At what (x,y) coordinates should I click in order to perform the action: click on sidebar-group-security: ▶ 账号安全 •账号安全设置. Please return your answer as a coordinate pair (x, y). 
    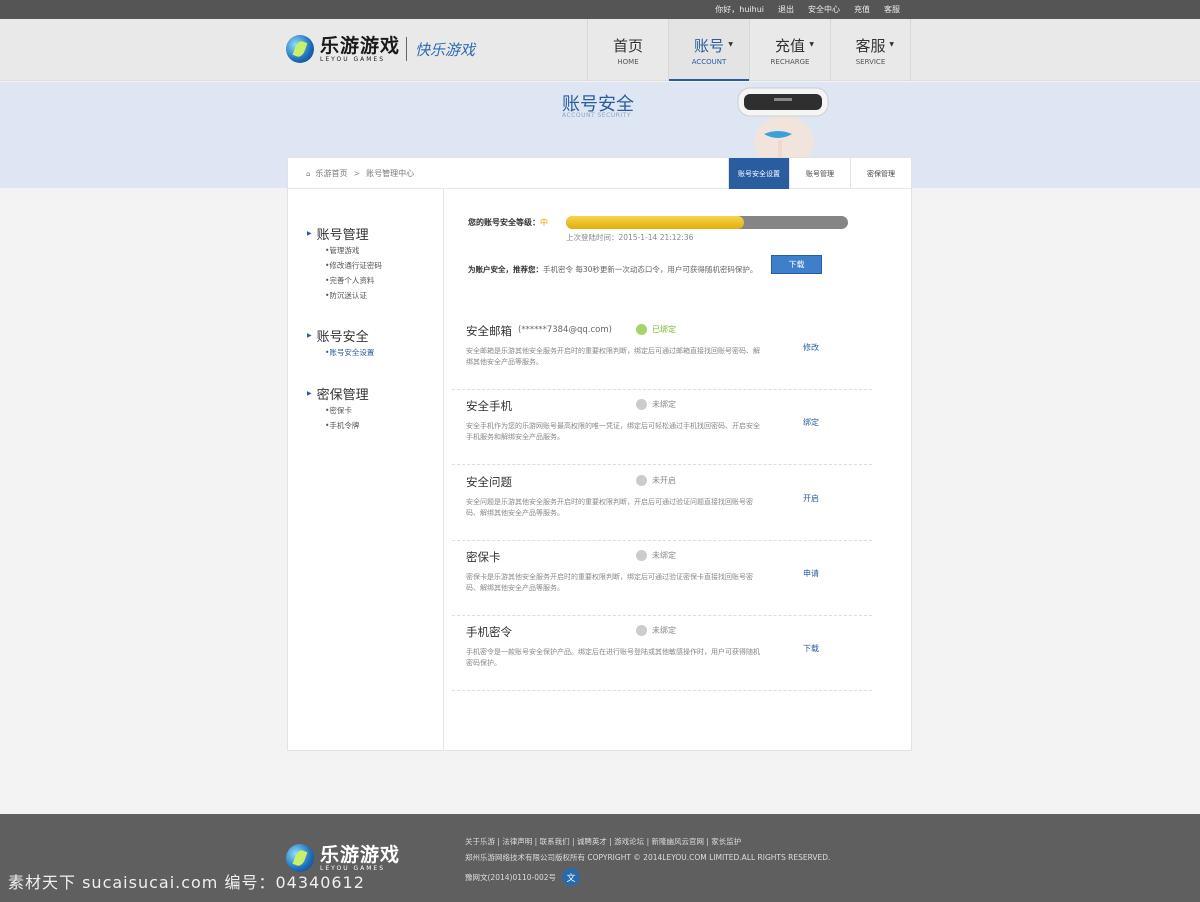
    Looking at the image, I should click on (340, 343).